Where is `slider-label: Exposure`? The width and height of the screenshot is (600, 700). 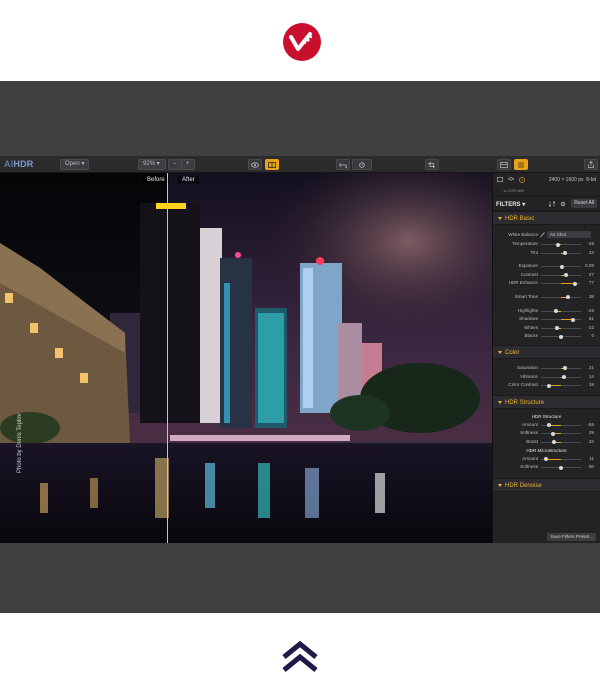 slider-label: Exposure is located at coordinates (528, 266).